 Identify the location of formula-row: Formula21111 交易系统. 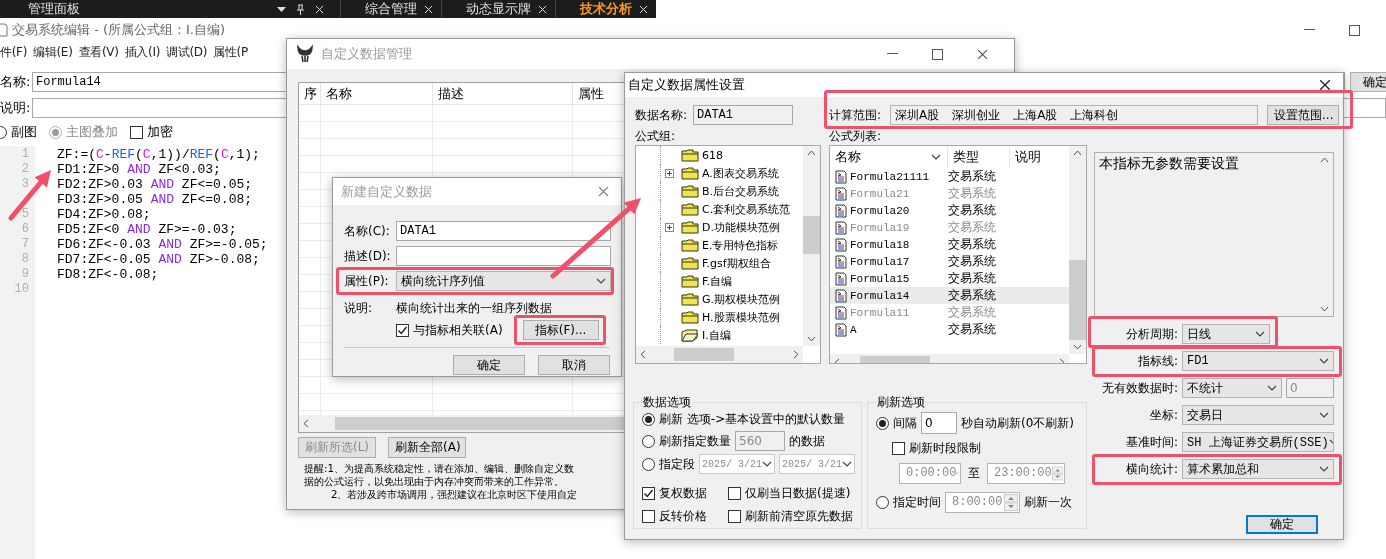
(949, 176).